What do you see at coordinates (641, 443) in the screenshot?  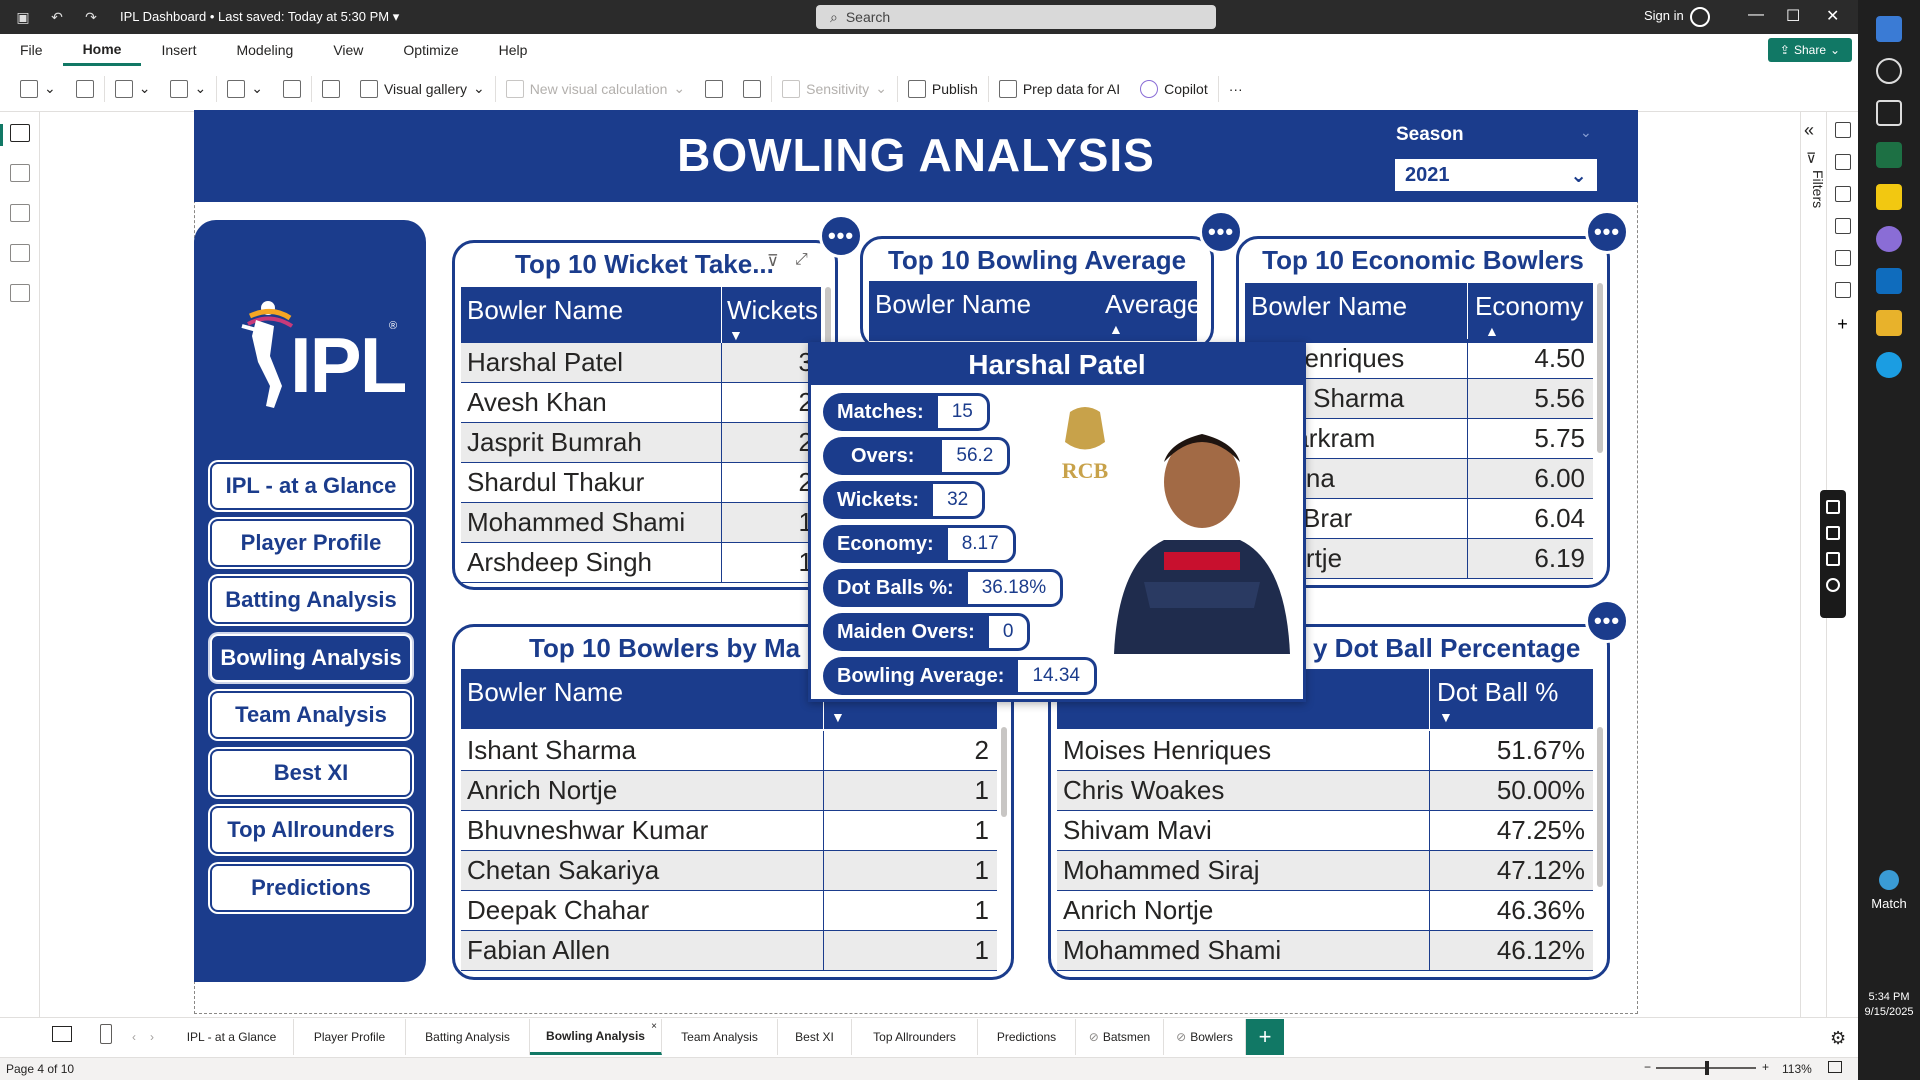 I see `table-row: Jasprit Bumrah 2` at bounding box center [641, 443].